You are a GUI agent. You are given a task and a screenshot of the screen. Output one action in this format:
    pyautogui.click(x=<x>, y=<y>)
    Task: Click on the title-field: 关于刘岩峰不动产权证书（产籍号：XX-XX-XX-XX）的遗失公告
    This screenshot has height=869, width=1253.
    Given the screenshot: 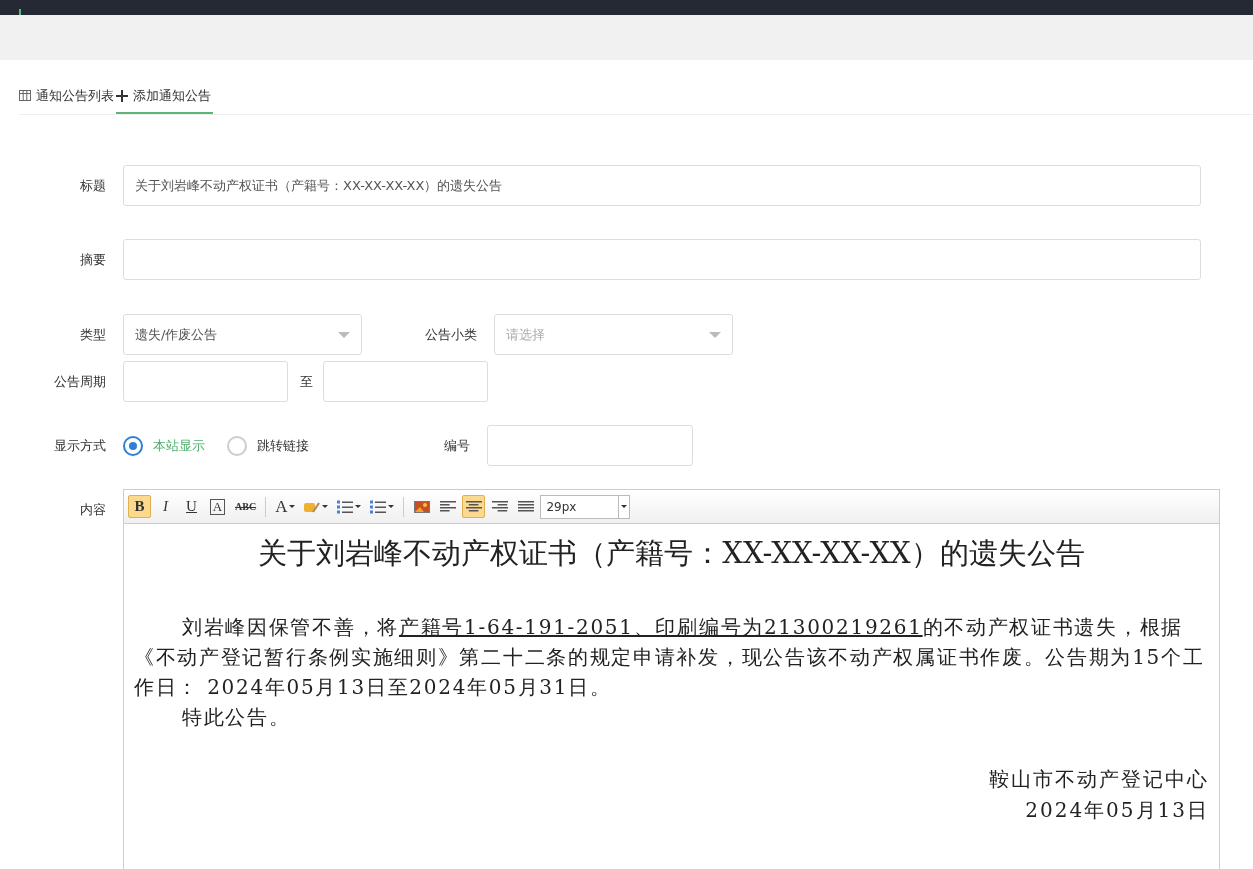 What is the action you would take?
    pyautogui.click(x=662, y=185)
    